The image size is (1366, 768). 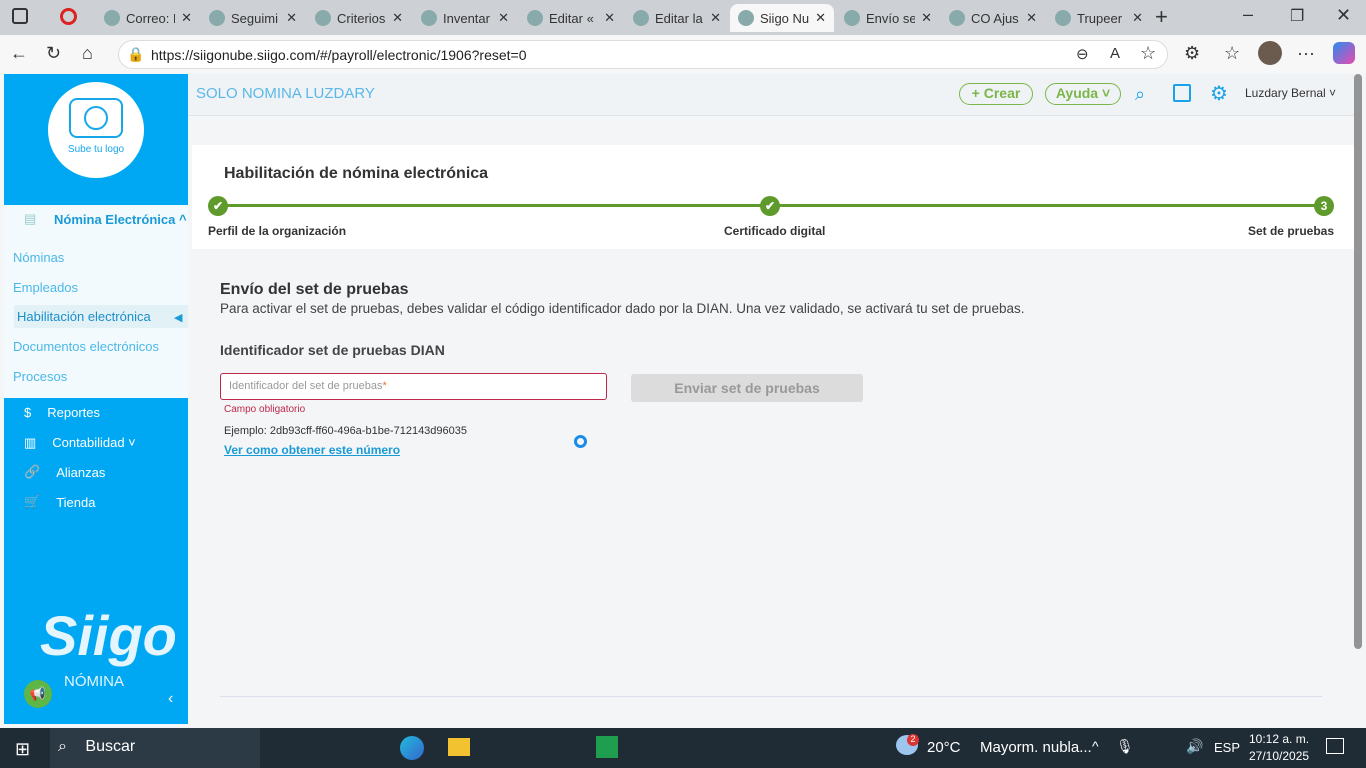 I want to click on home-icon: ⌂, so click(x=87, y=53).